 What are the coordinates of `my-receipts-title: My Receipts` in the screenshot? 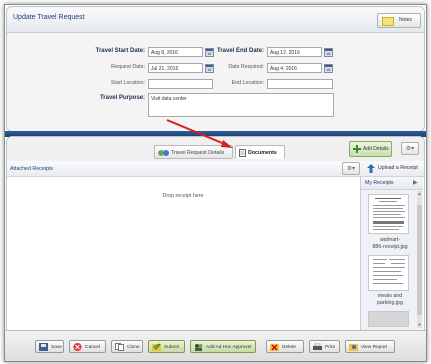 It's located at (379, 183).